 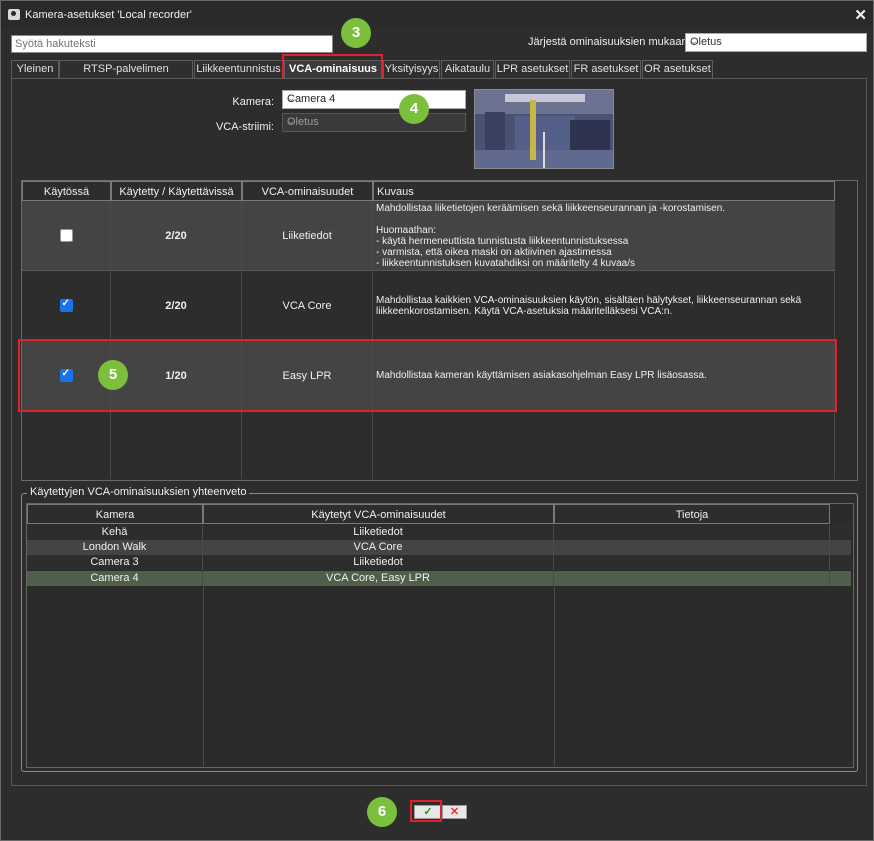 I want to click on camera-cell: London Walk, so click(x=115, y=547).